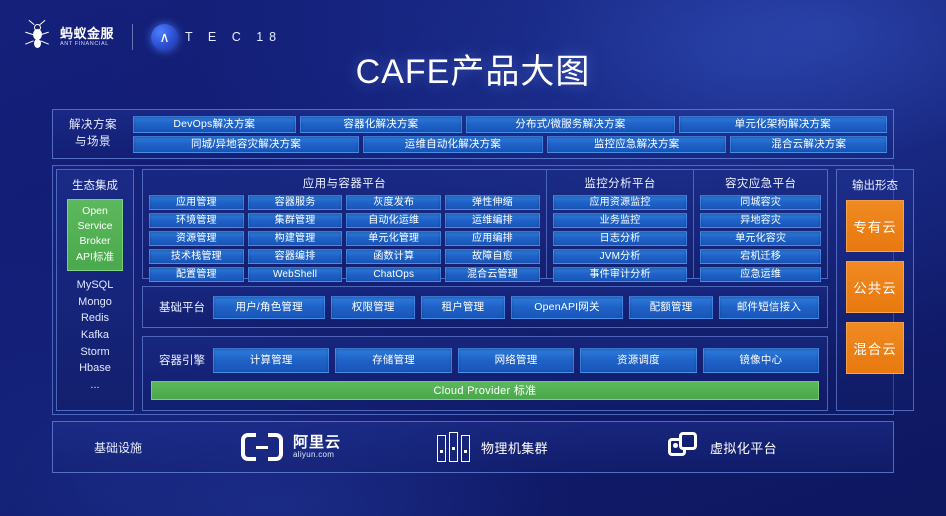 This screenshot has width=946, height=516. I want to click on solution-button-3: 单元化架构解决方案, so click(782, 124).